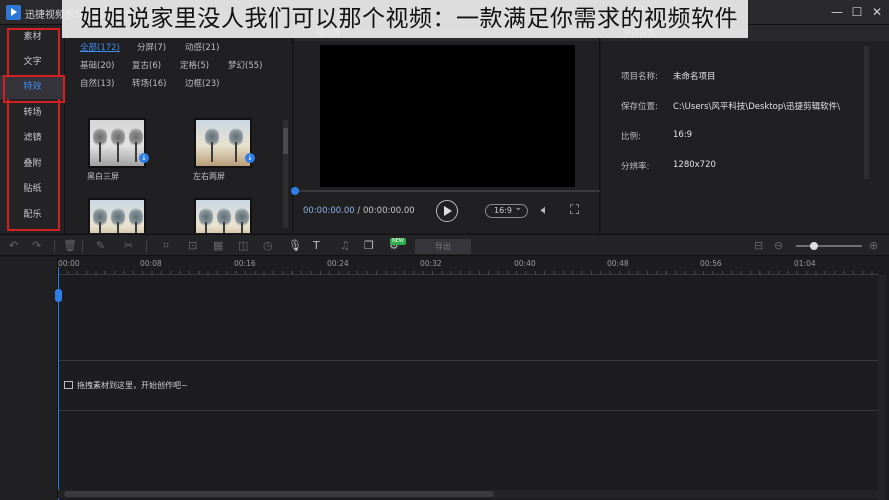  Describe the element at coordinates (149, 83) in the screenshot. I see `filter-tab-transition: 转场(16)` at that location.